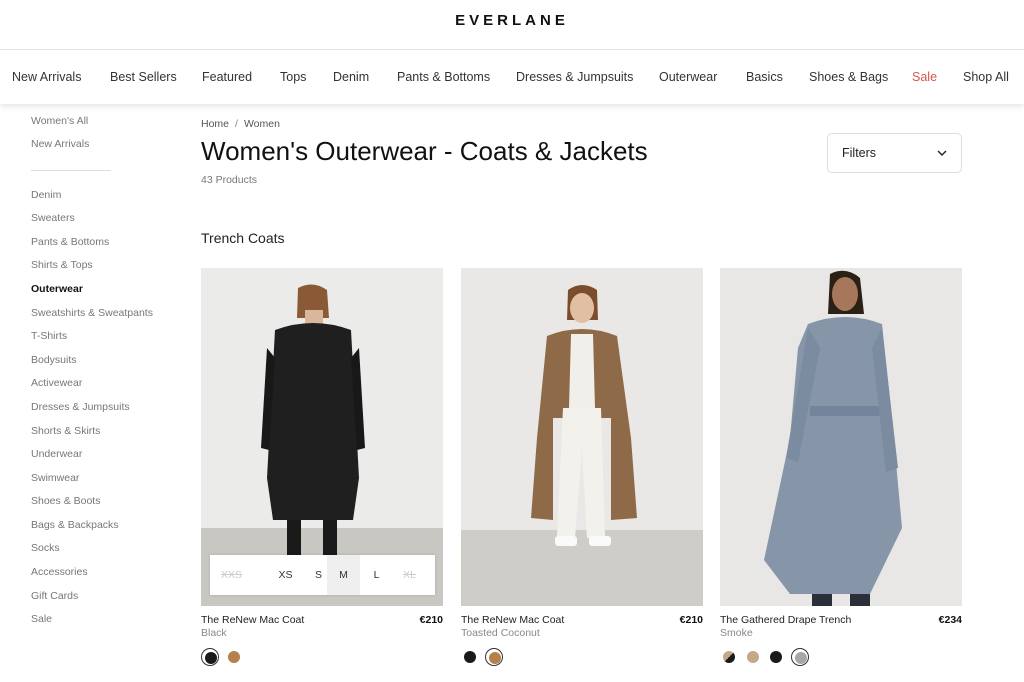 The height and width of the screenshot is (682, 1024). What do you see at coordinates (376, 575) in the screenshot?
I see `size-option: L` at bounding box center [376, 575].